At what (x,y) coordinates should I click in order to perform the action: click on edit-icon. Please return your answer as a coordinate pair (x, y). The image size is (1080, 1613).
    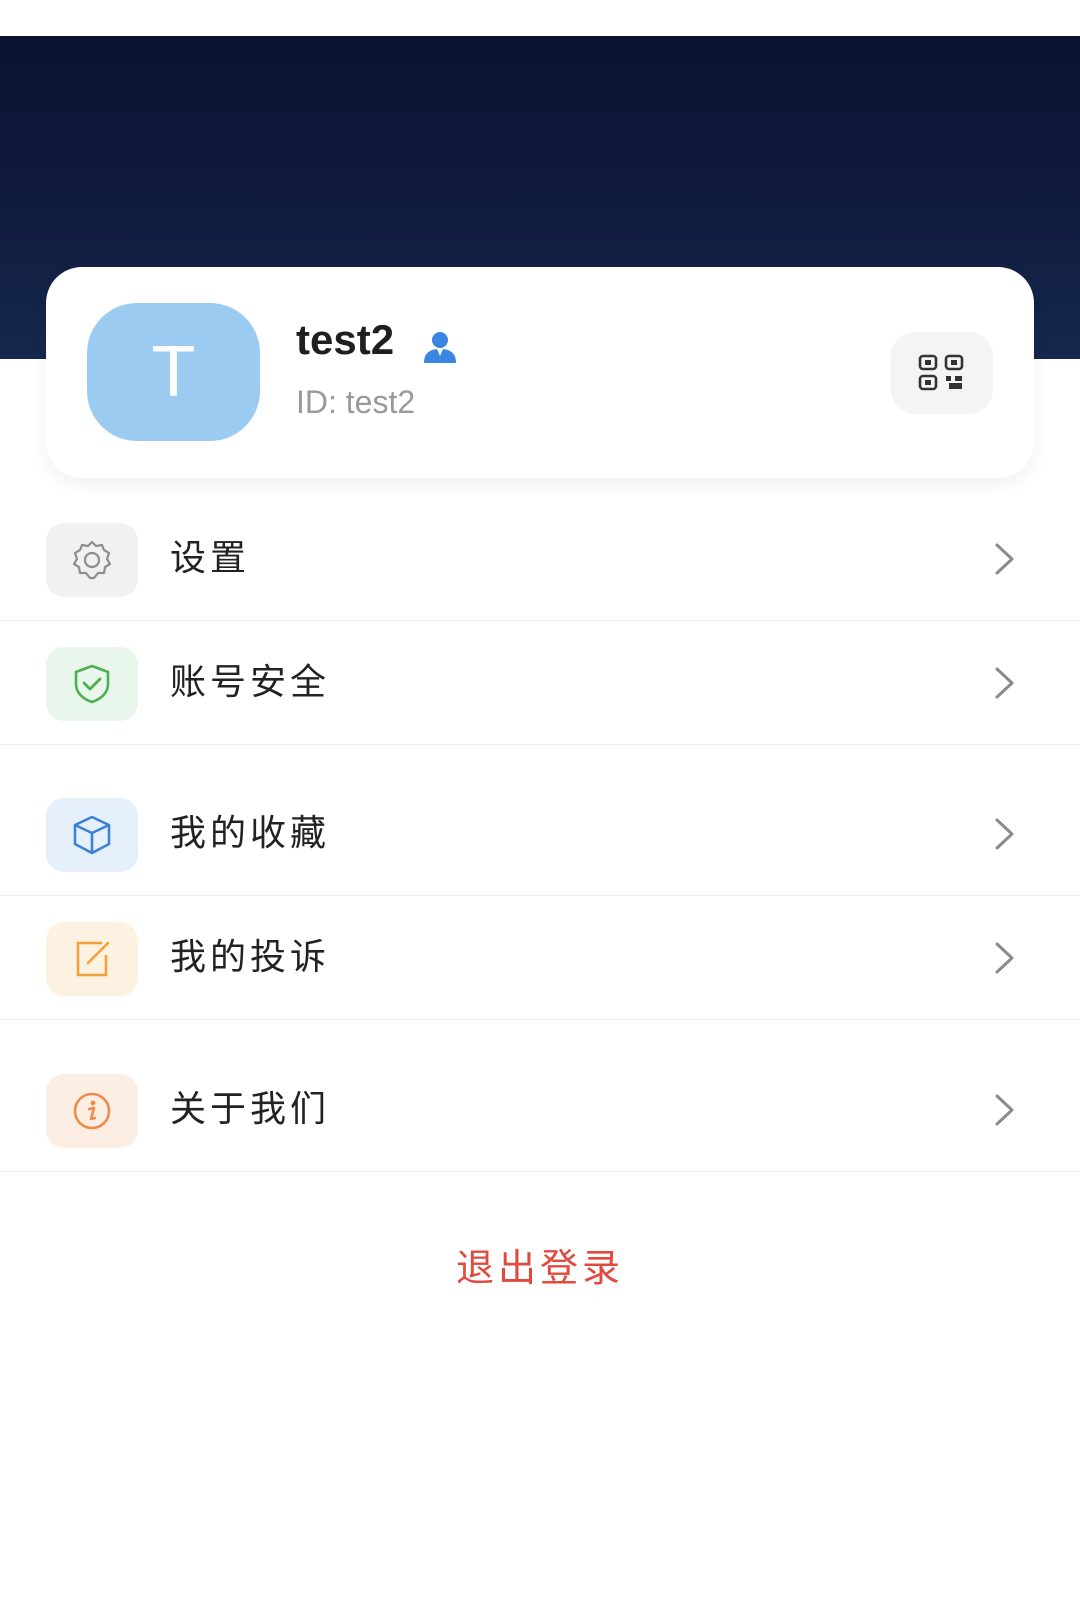
    Looking at the image, I should click on (93, 959).